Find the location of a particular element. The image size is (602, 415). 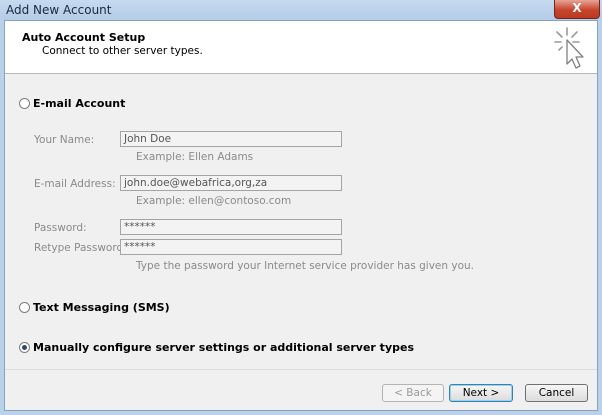

text-messaging-label: Text Messaging (SMS) is located at coordinates (101, 307).